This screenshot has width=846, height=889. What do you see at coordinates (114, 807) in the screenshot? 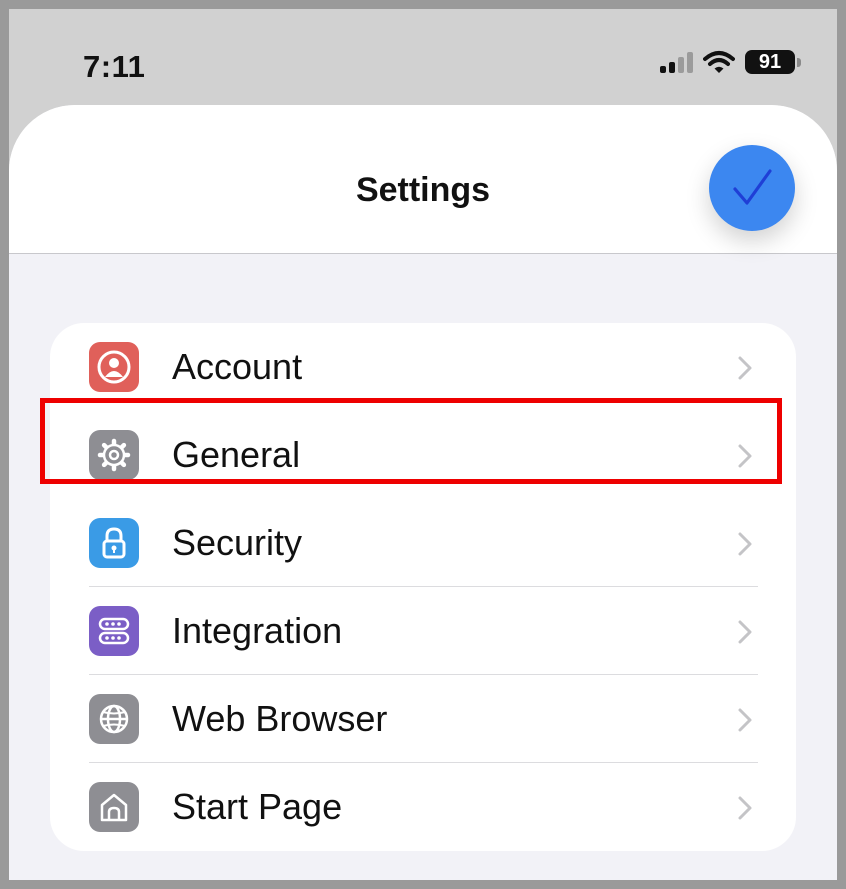
I see `house-icon` at bounding box center [114, 807].